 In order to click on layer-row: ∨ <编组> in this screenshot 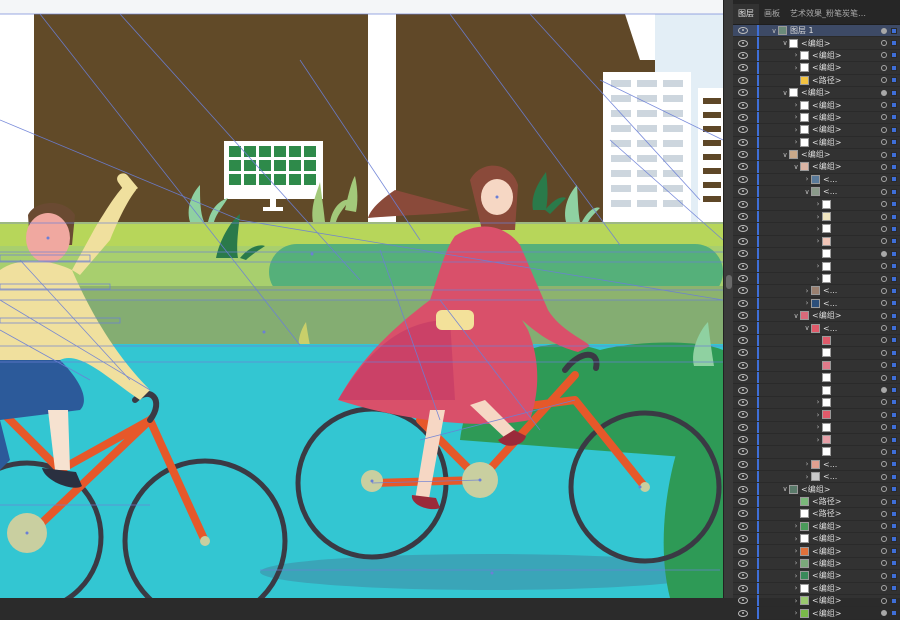, I will do `click(816, 489)`.